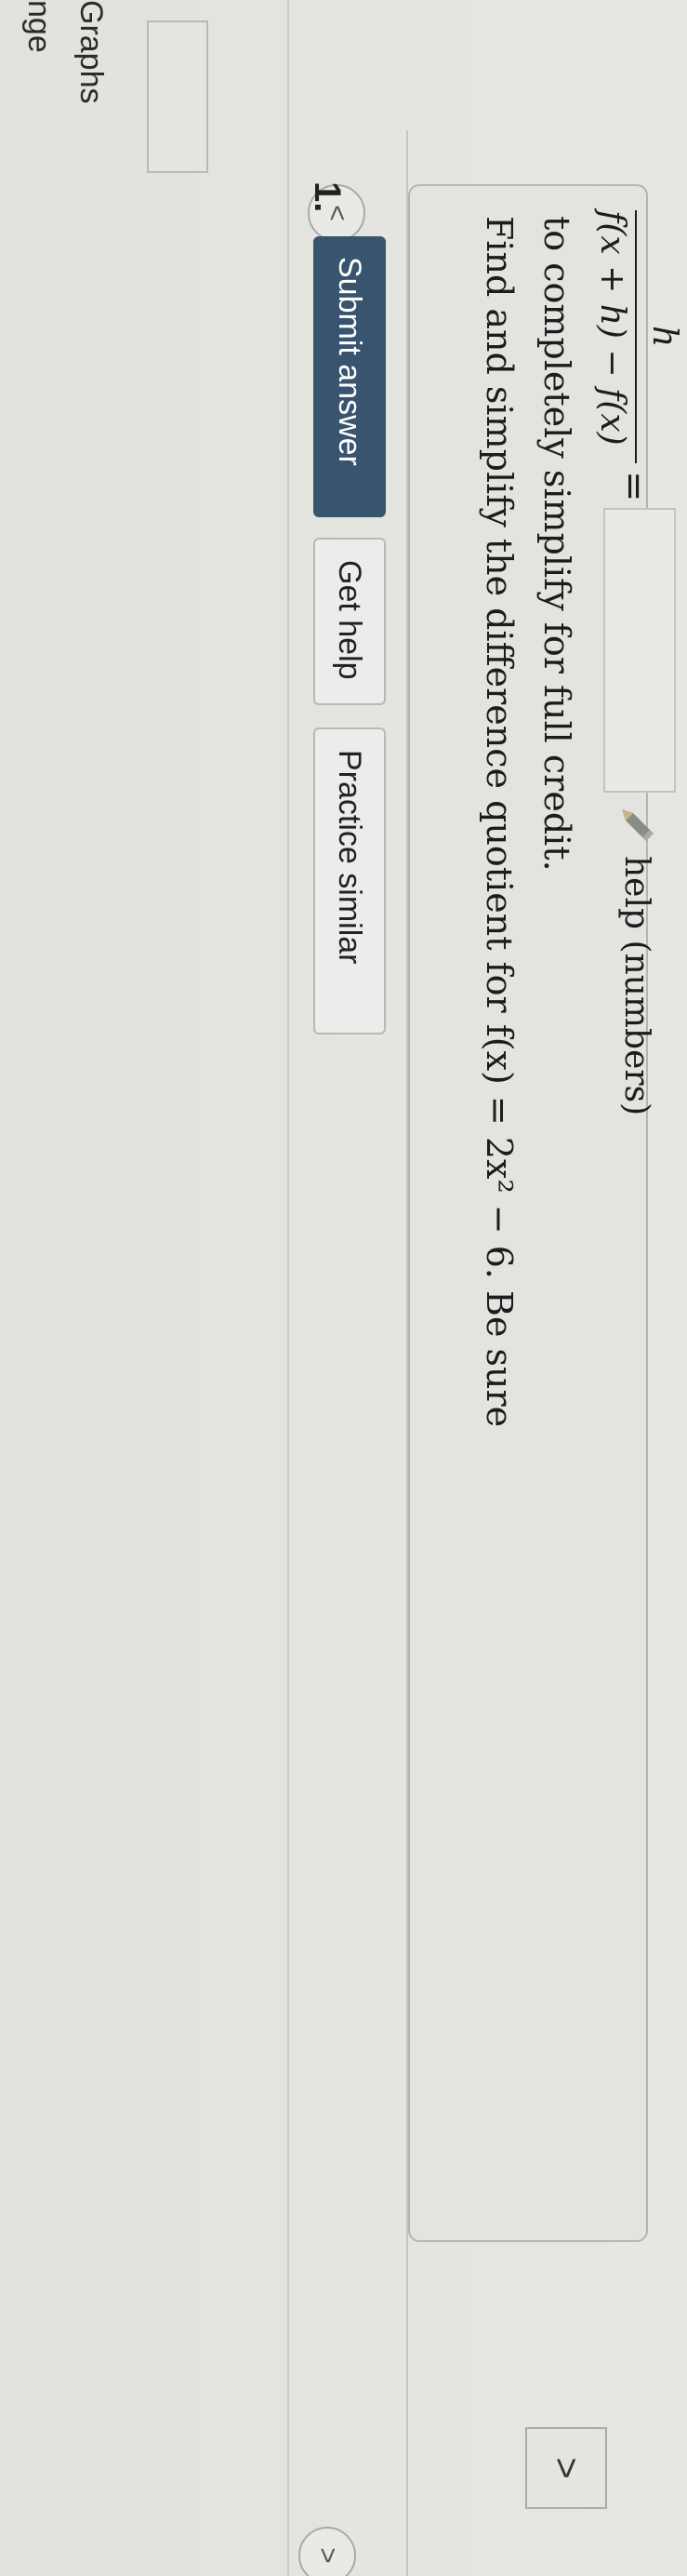 Image resolution: width=687 pixels, height=2576 pixels. Describe the element at coordinates (91, 52) in the screenshot. I see `sidebar-item-graphs: Graphs` at that location.